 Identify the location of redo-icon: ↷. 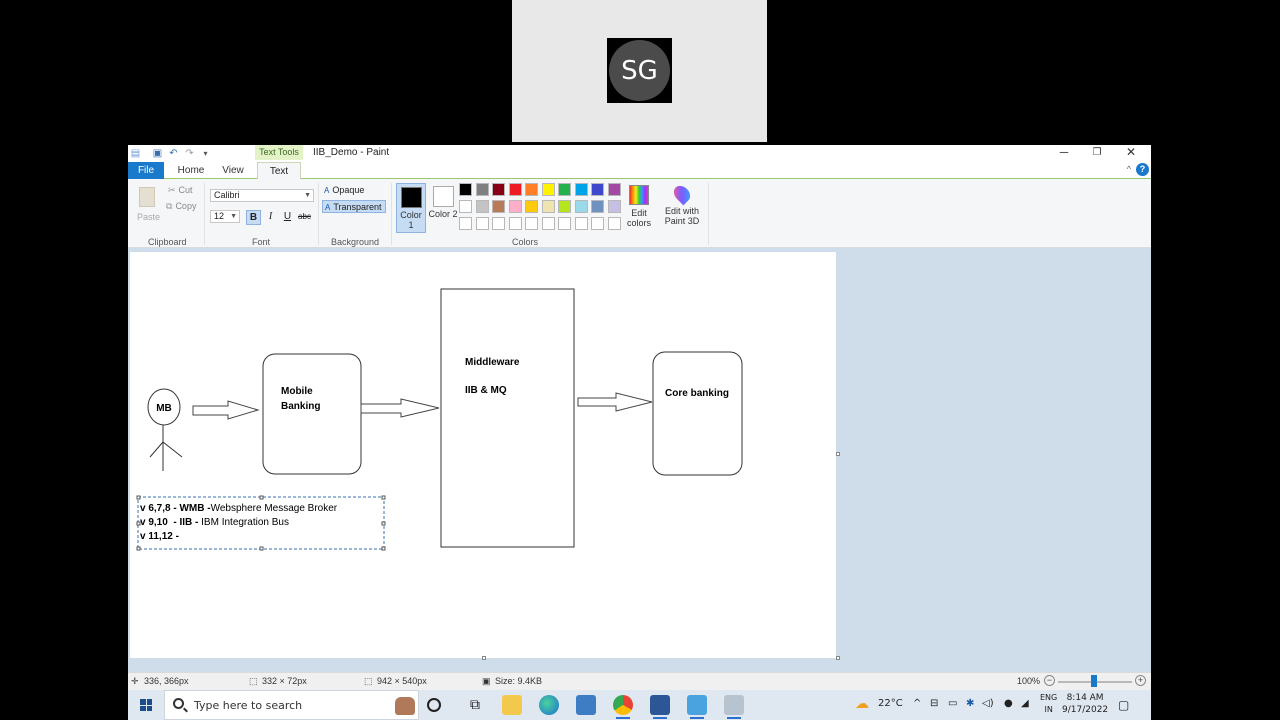
(189, 153).